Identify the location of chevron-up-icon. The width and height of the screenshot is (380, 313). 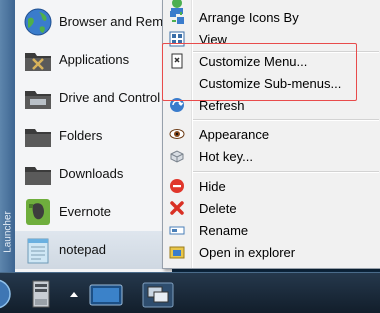
(74, 293).